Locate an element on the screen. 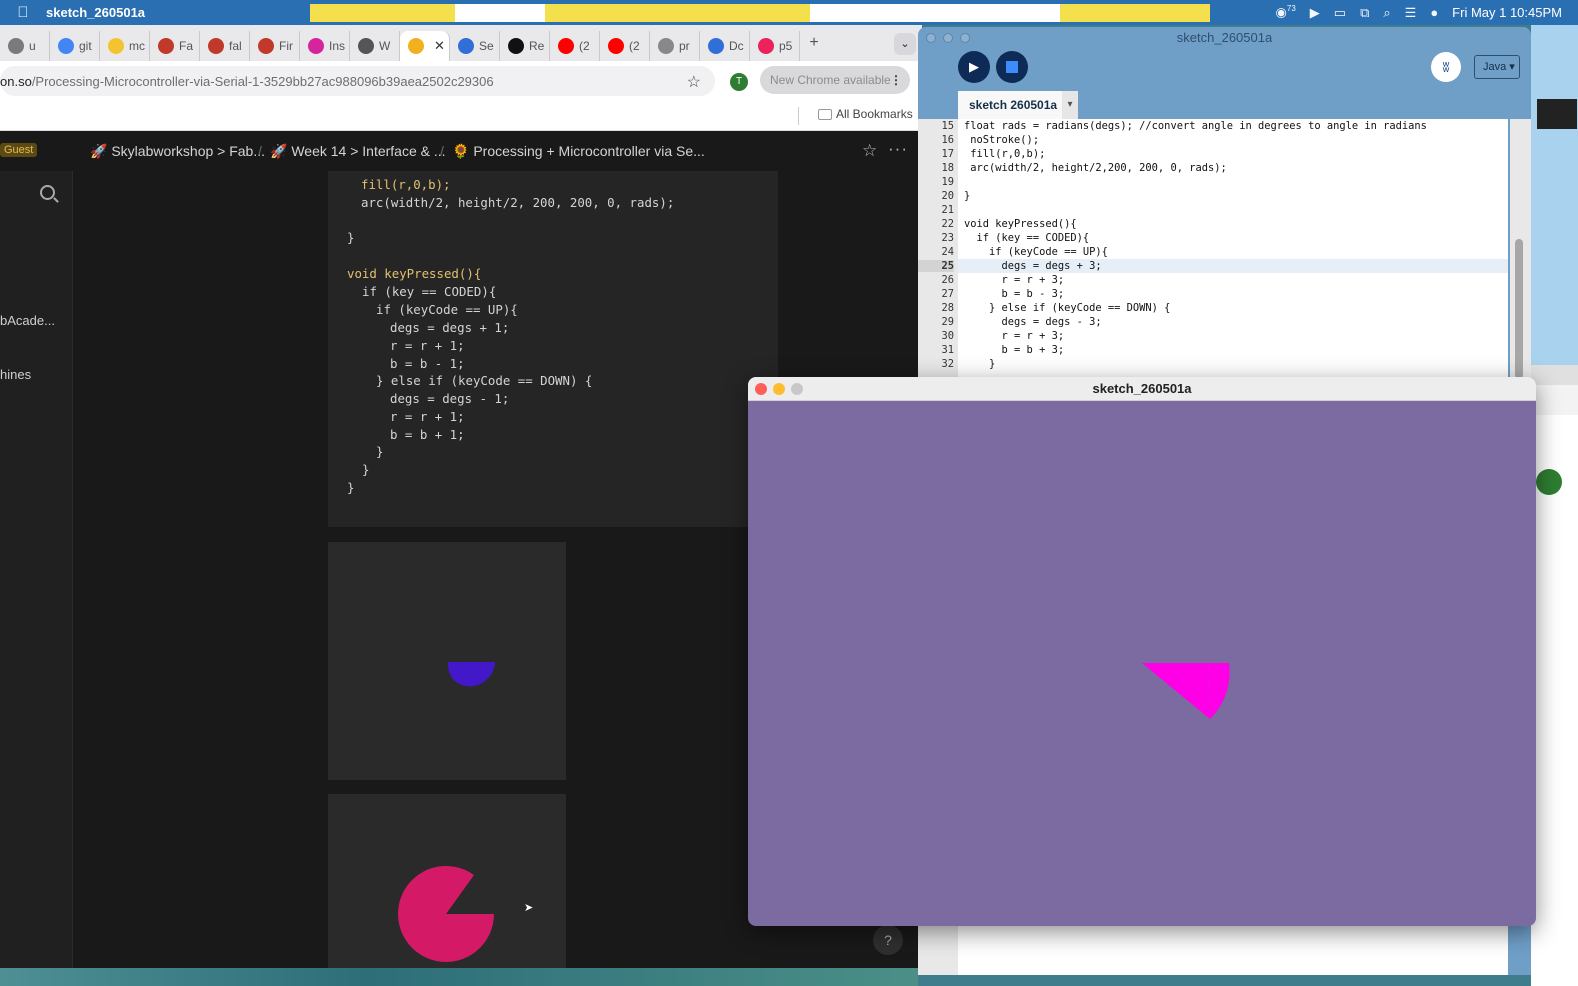 This screenshot has width=1578, height=986. more-options-icon: ··· is located at coordinates (898, 149).